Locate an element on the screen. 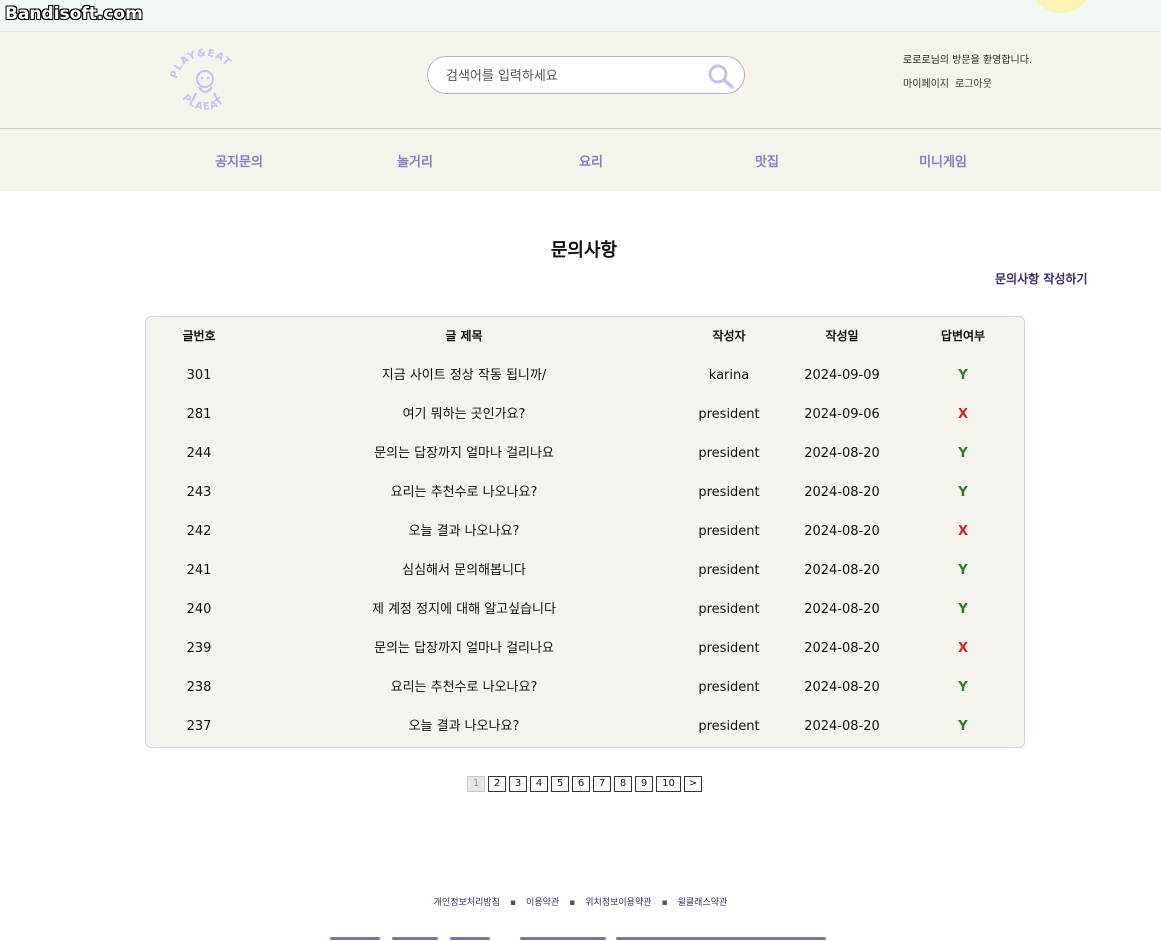 This screenshot has height=941, width=1161. main-nav: 공지문의 놀거리 요리 맛집 미니게임 is located at coordinates (580, 160).